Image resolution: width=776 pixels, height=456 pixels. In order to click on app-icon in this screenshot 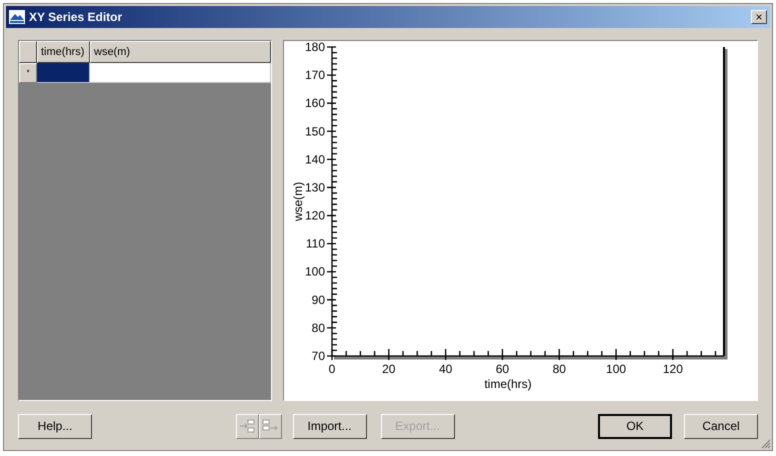, I will do `click(17, 17)`.